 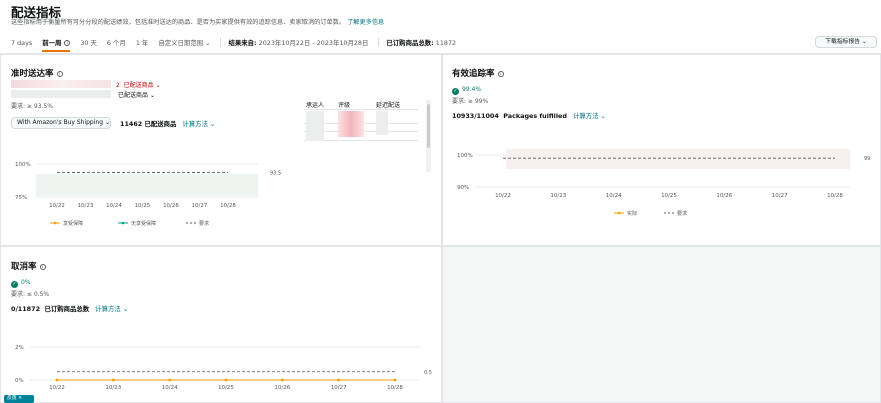 I want to click on feedback-chip: 反馈 ✕, so click(x=19, y=399).